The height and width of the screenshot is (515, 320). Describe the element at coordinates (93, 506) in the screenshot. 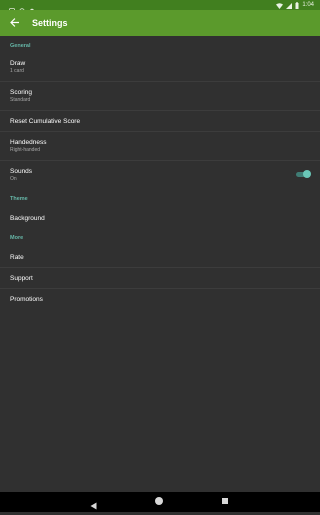

I see `back-triangle-icon` at that location.